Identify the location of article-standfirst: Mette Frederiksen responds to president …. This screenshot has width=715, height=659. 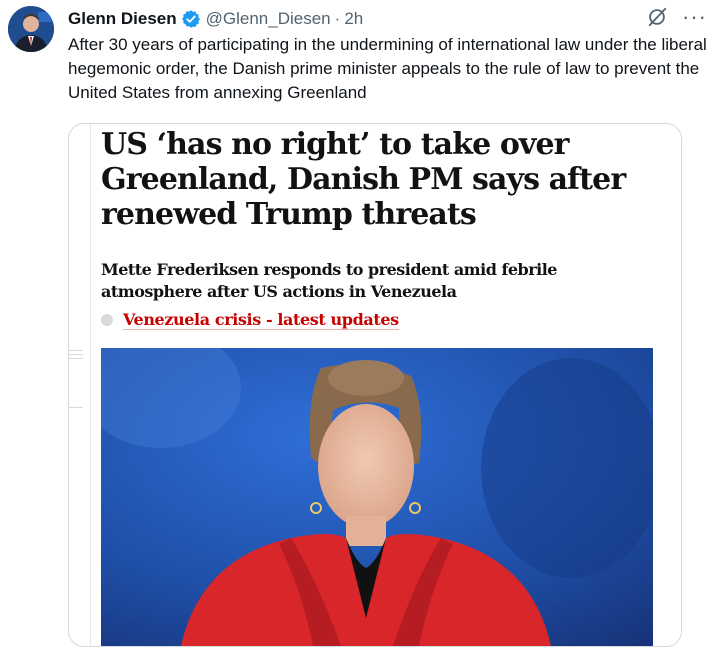
(329, 280).